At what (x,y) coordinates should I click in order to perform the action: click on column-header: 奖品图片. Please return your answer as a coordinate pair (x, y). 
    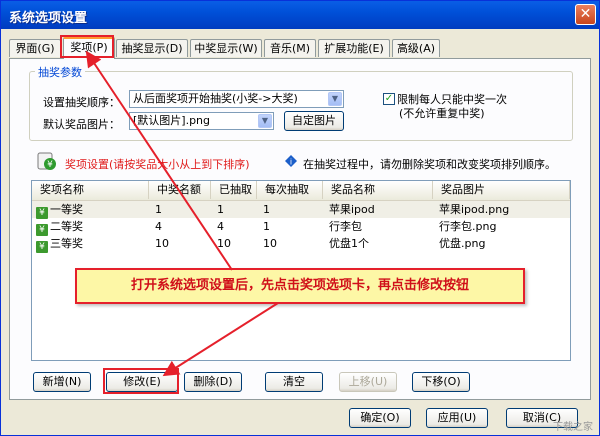
    Looking at the image, I should click on (501, 190).